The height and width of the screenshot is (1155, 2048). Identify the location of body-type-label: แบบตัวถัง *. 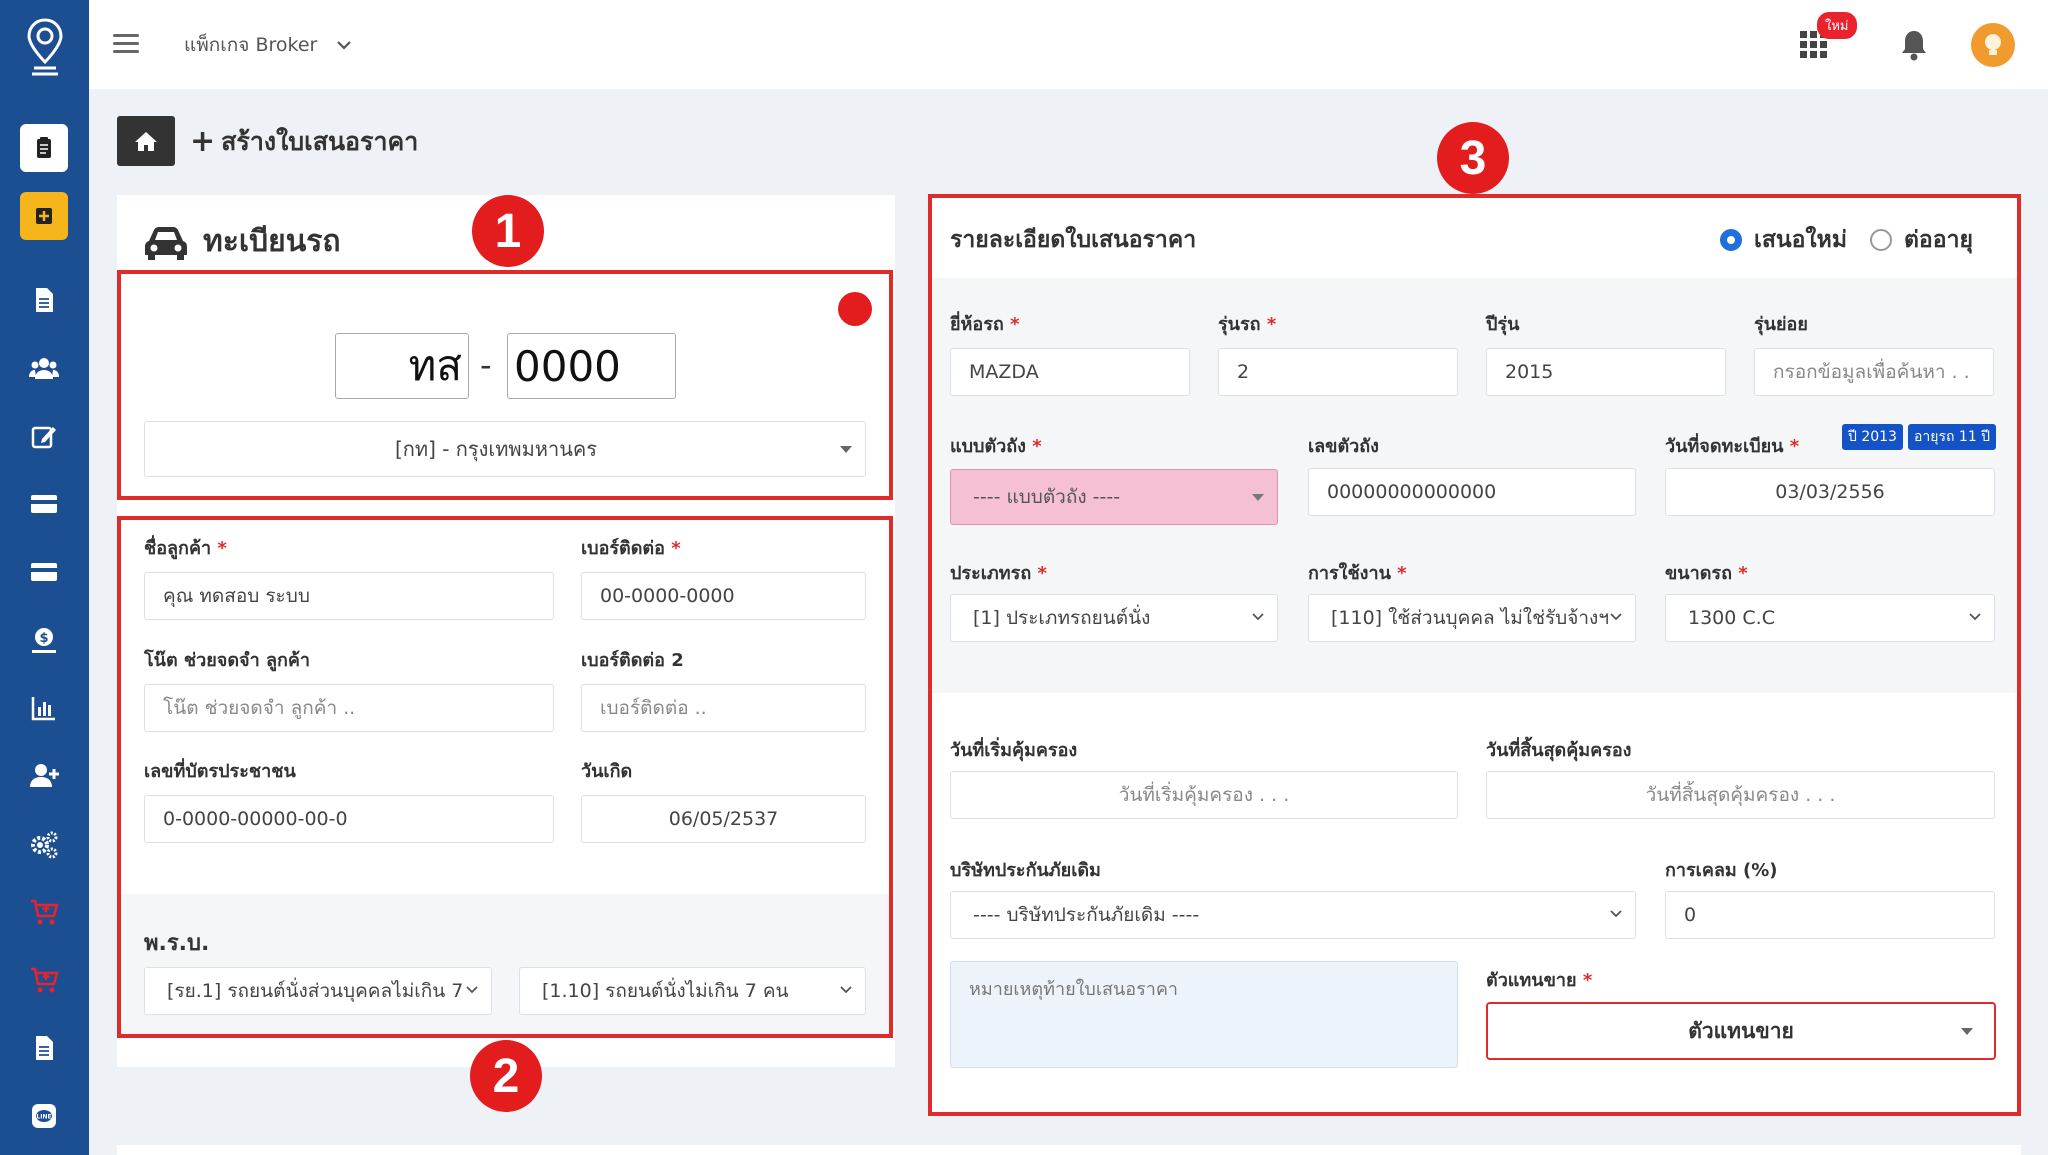
(996, 446).